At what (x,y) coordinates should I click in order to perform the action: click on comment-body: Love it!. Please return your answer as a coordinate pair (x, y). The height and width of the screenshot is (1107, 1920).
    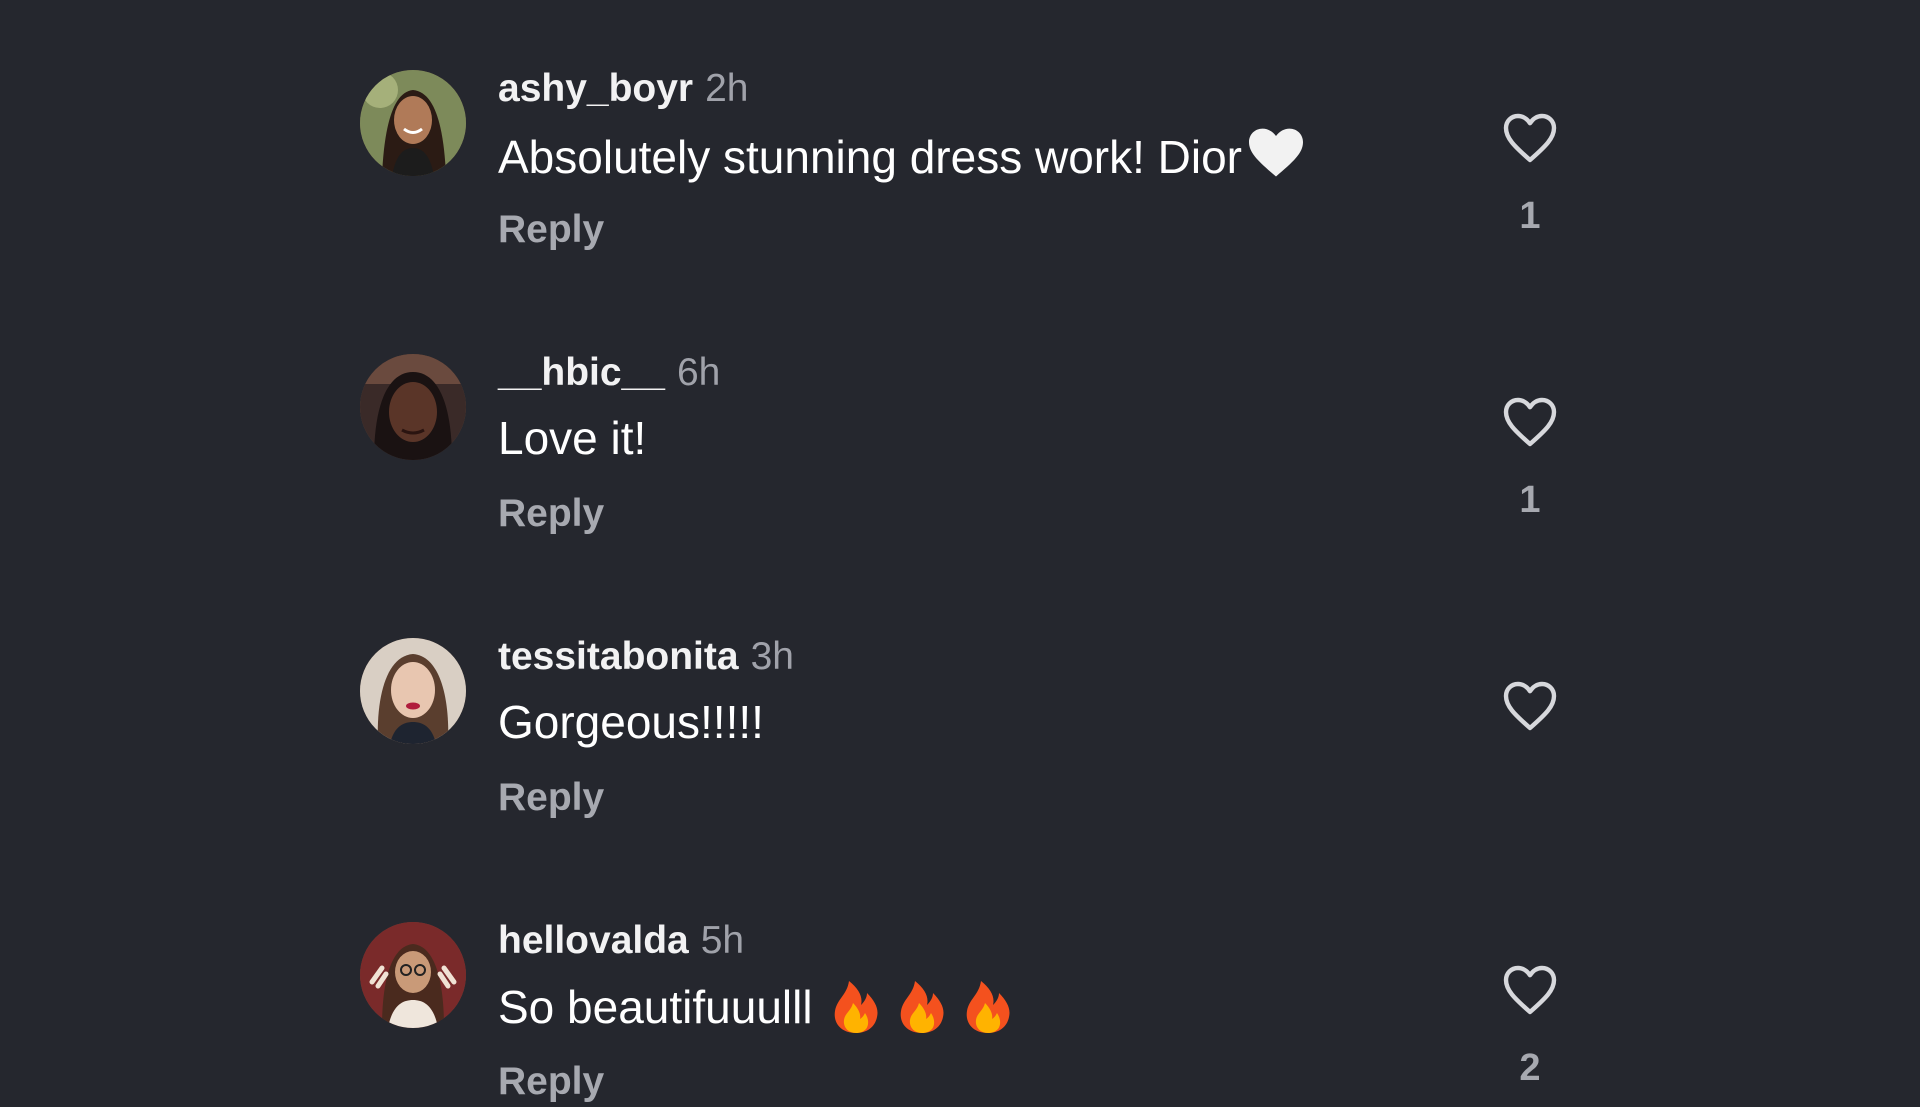
    Looking at the image, I should click on (572, 438).